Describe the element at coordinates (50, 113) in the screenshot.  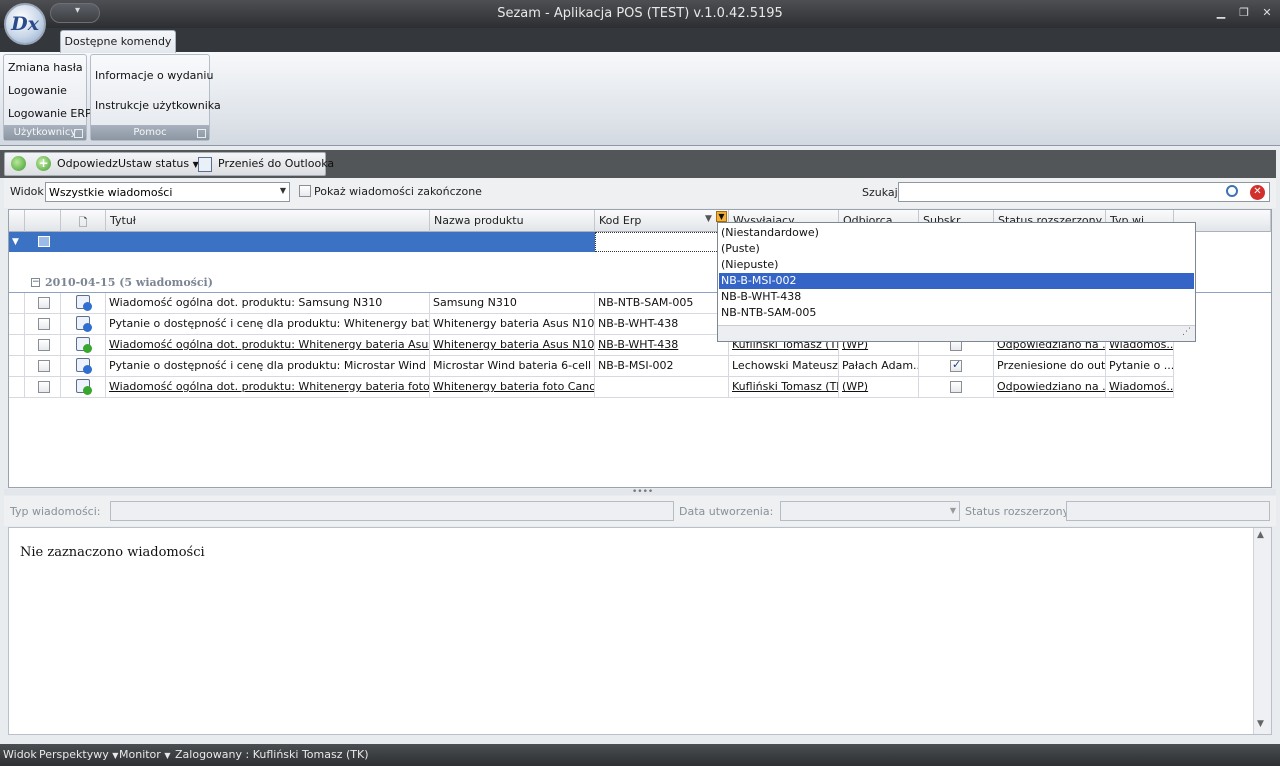
I see `login-erp-button: Logowanie ERP` at that location.